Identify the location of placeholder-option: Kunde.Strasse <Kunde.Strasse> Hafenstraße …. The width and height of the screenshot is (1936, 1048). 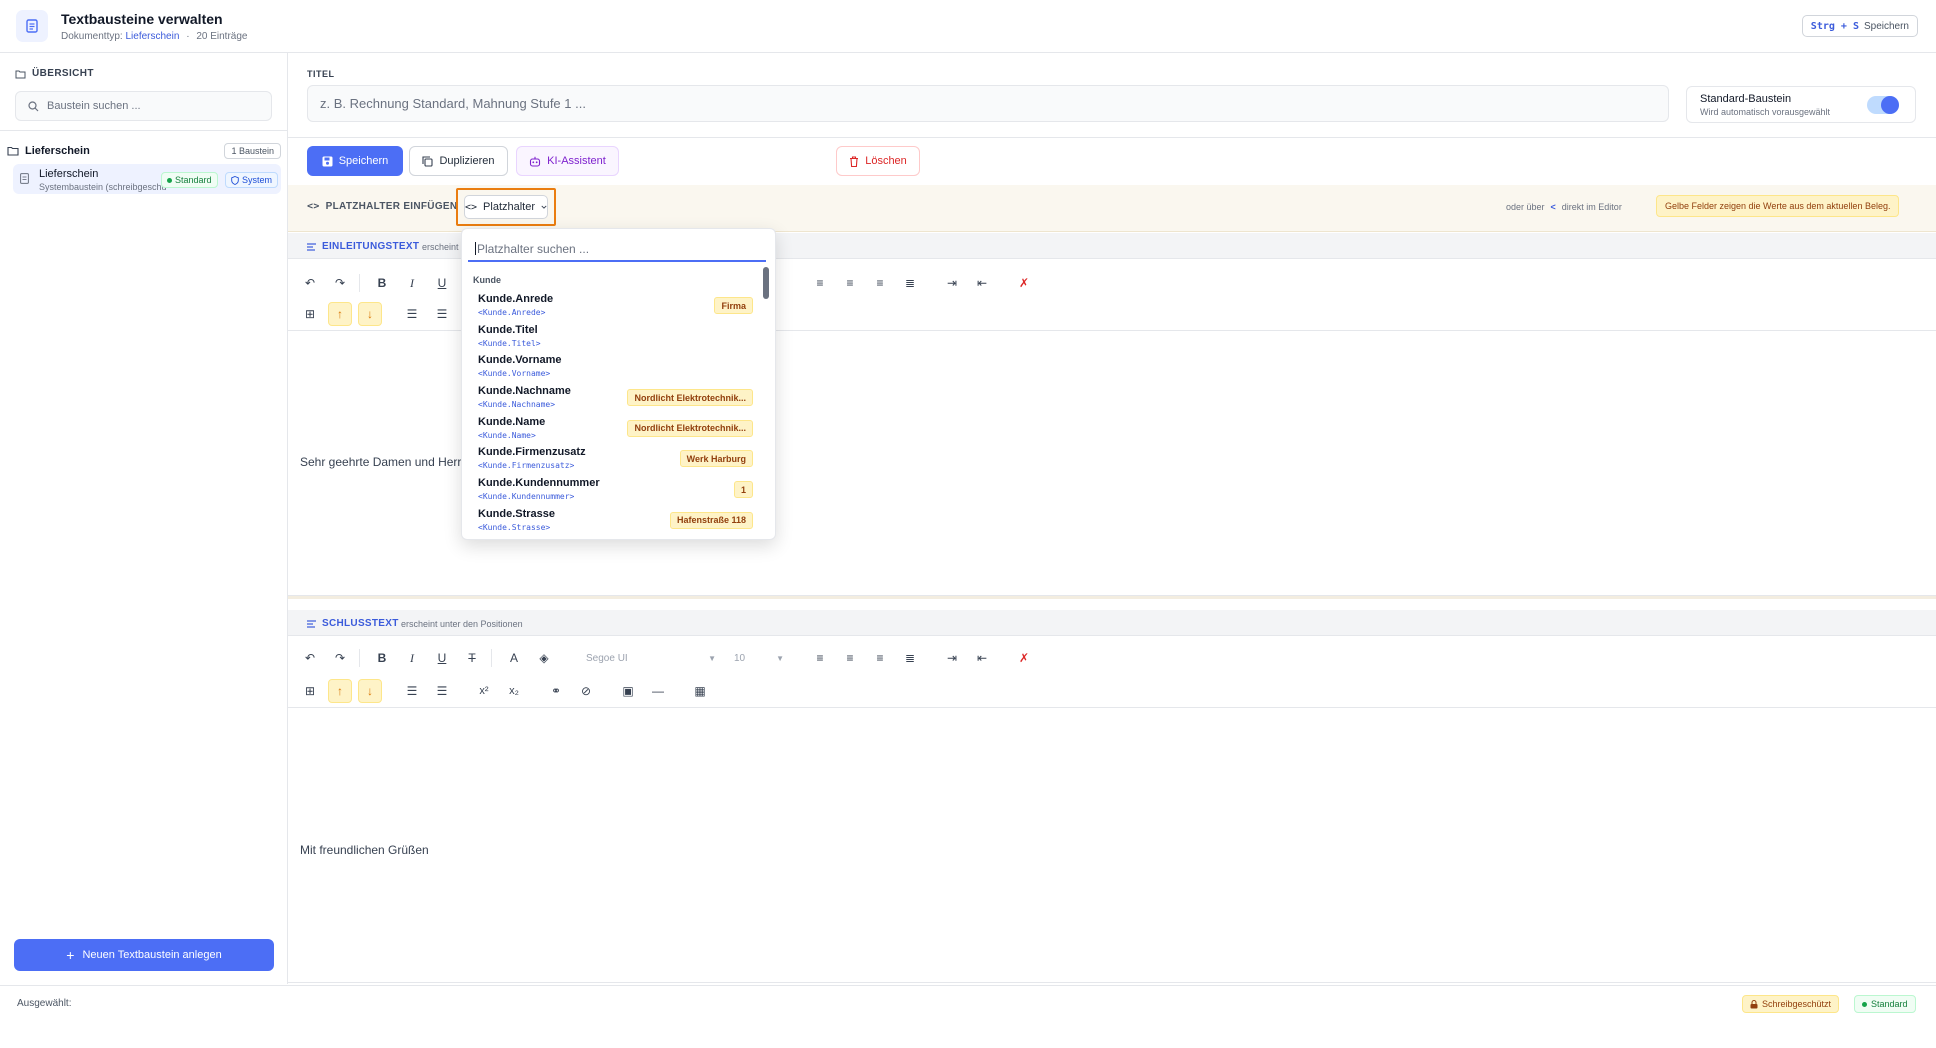
(612, 521).